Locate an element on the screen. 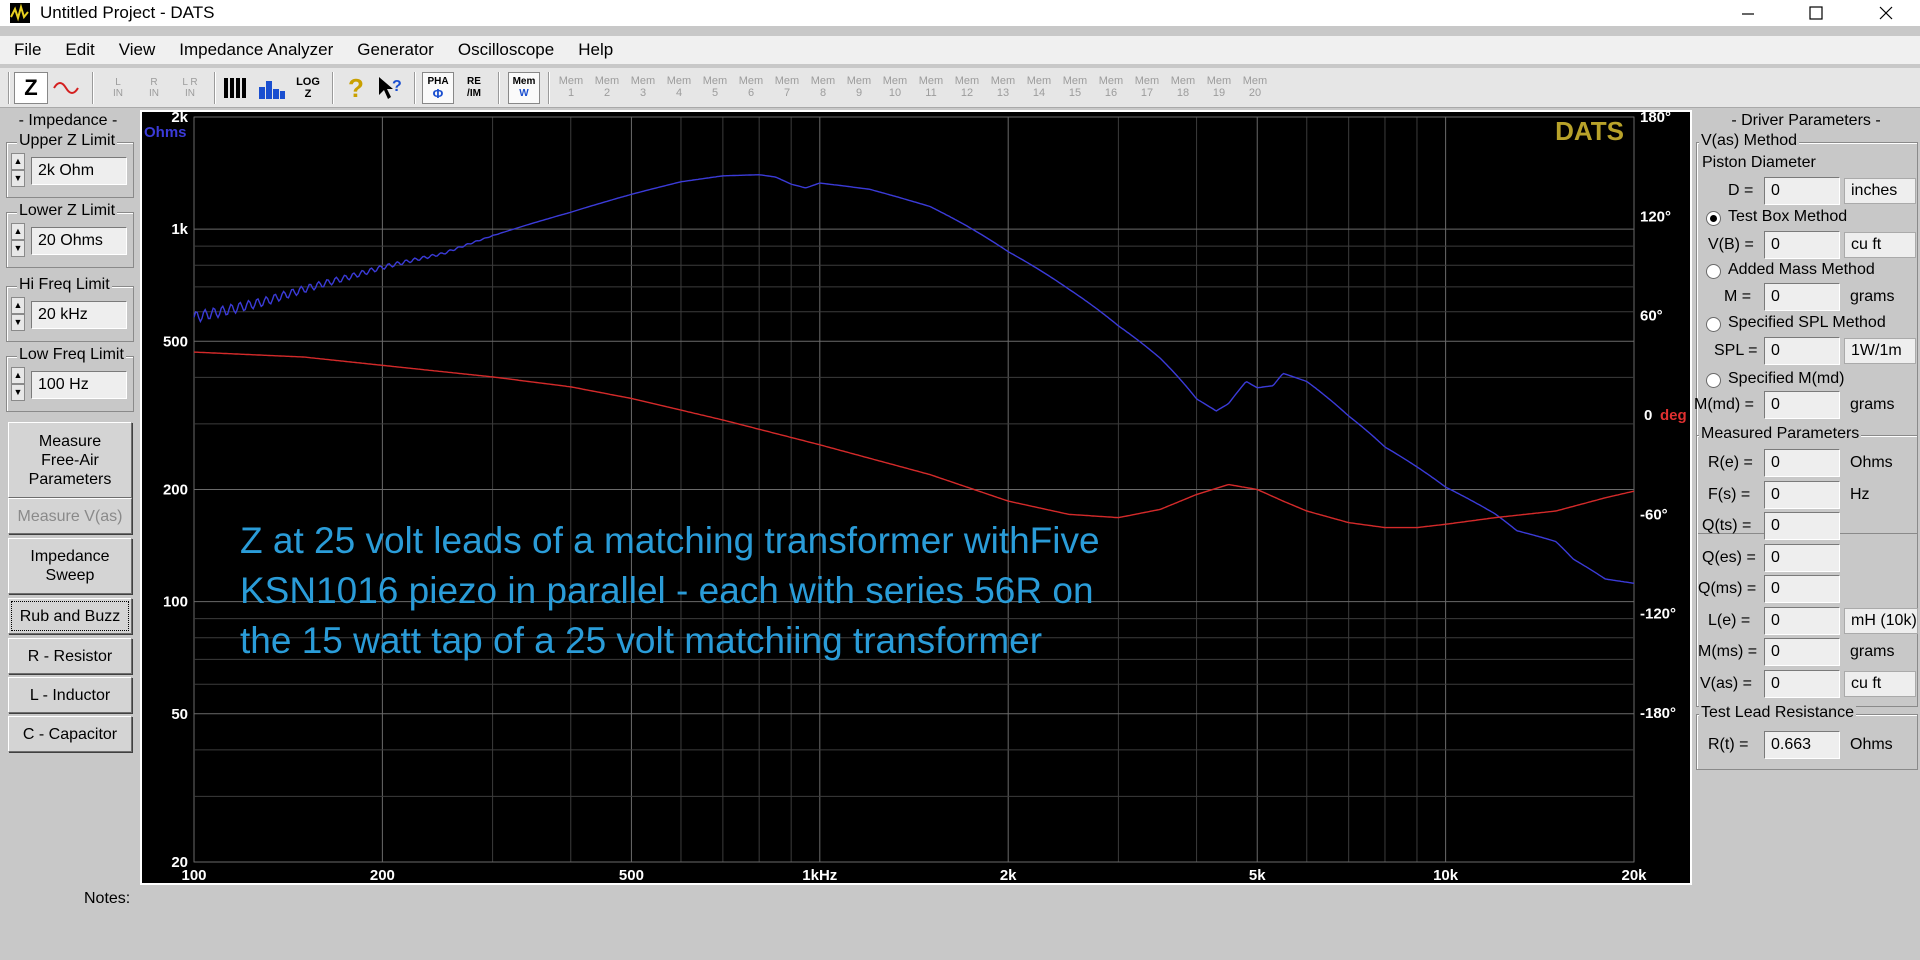  gridlines-button is located at coordinates (236, 88).